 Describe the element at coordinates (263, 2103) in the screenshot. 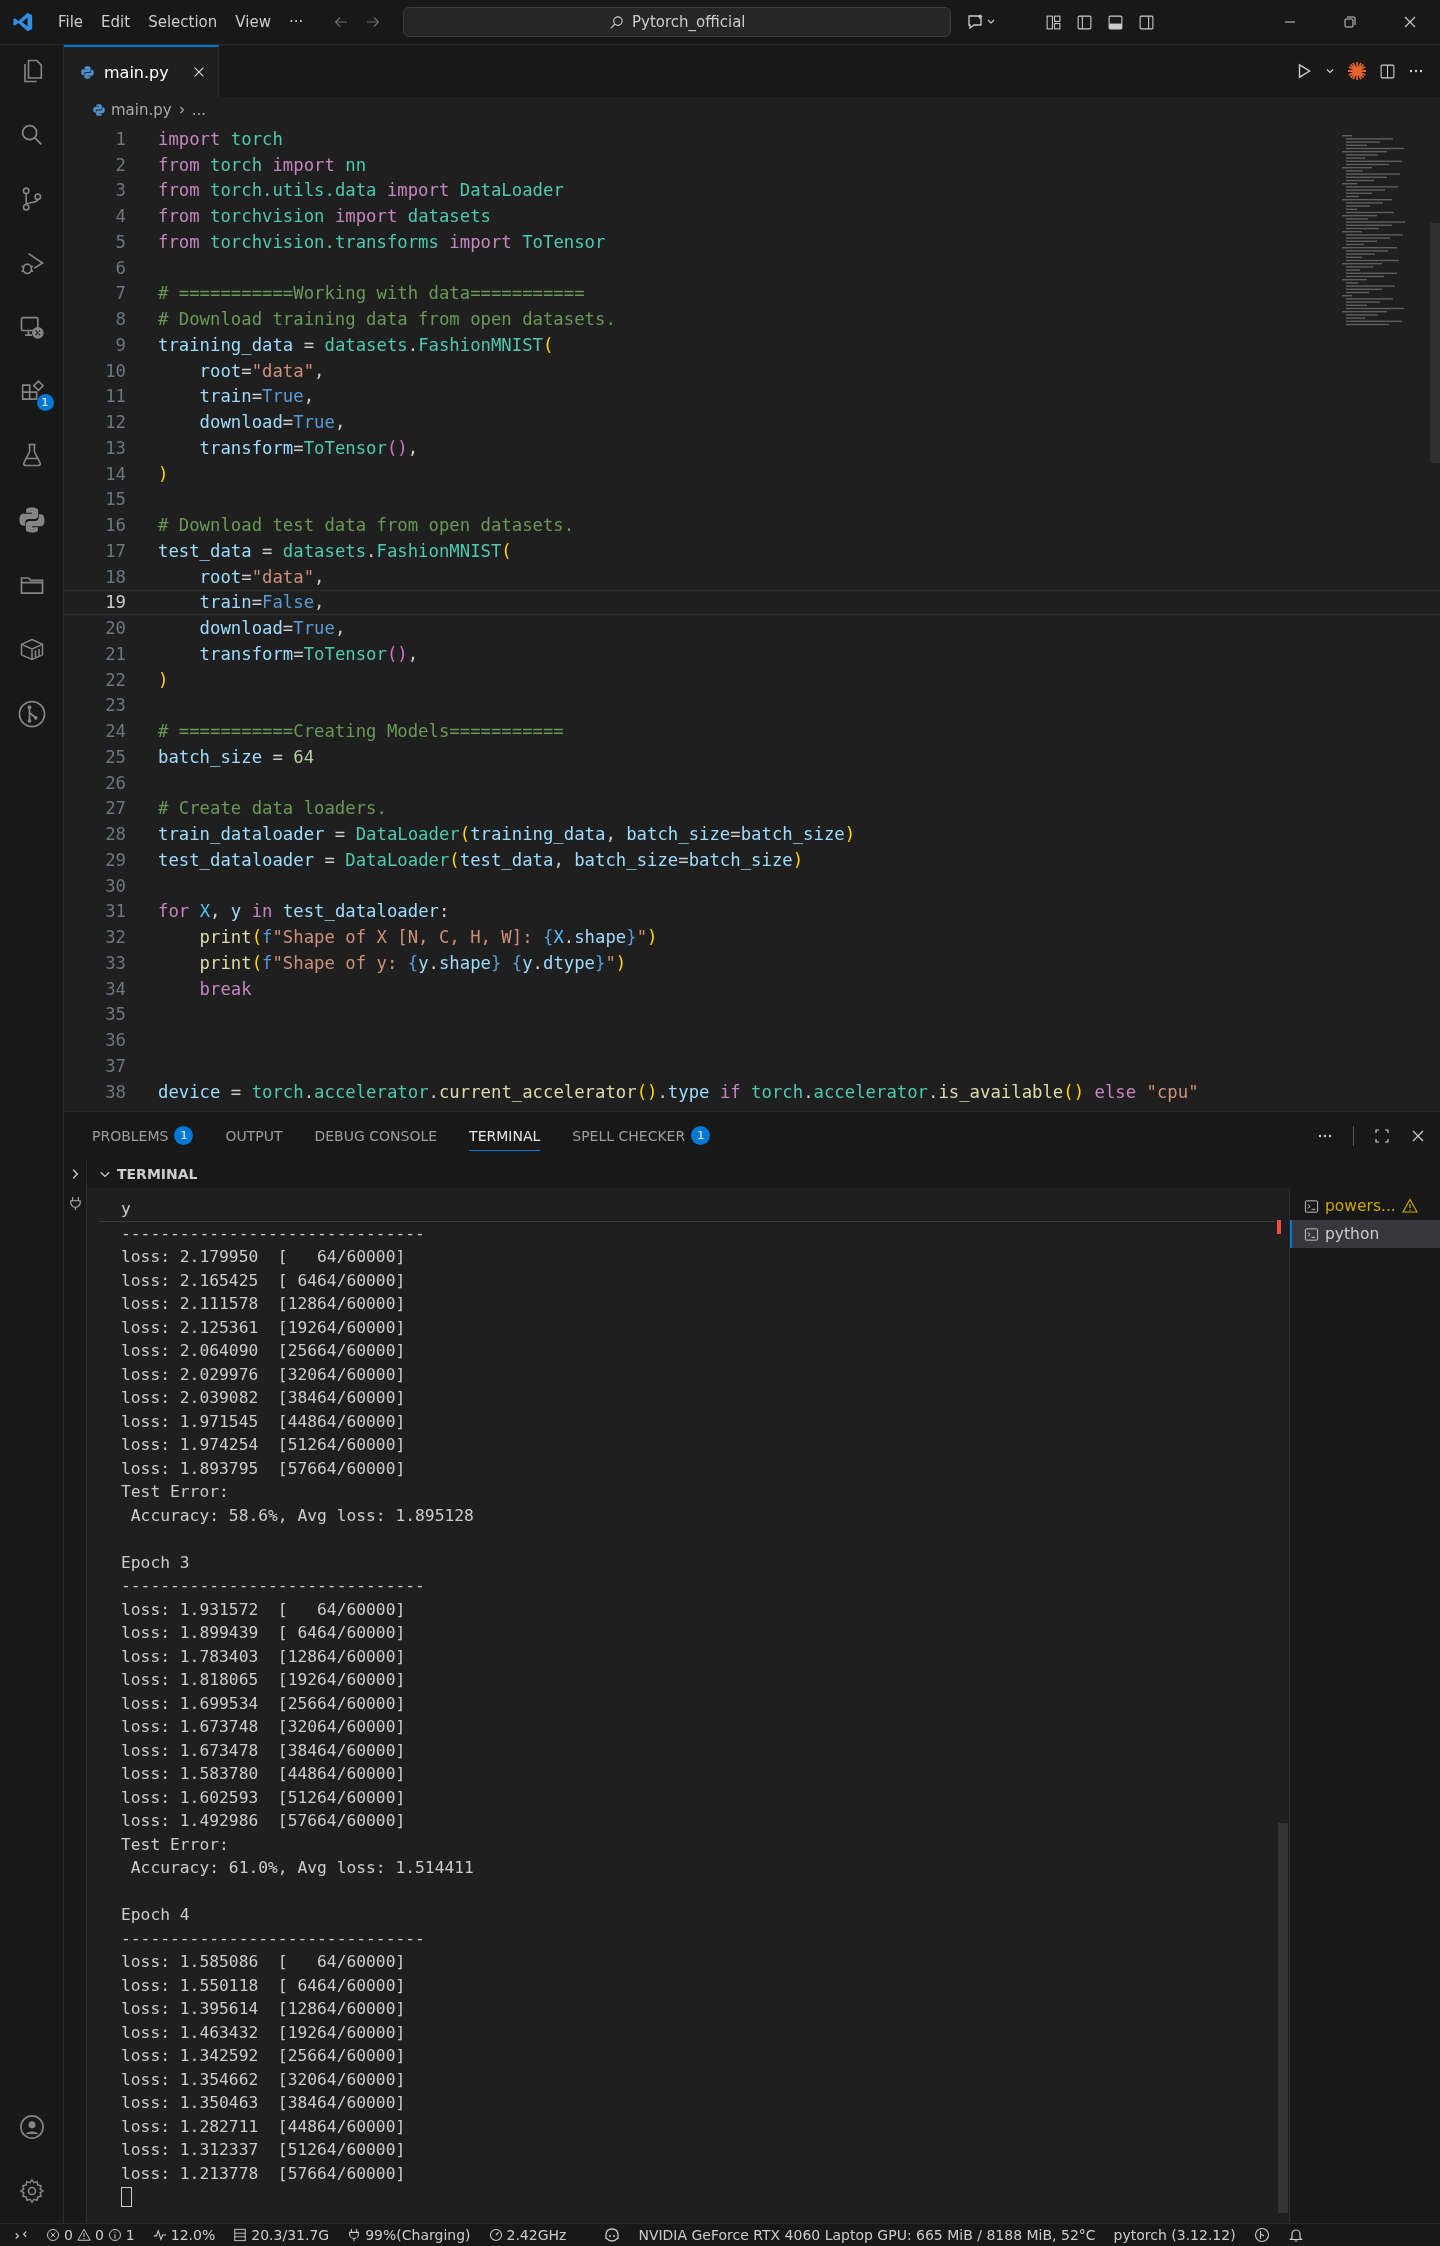

I see `terminal-line: loss: 1.350463 [38464/60000]` at that location.